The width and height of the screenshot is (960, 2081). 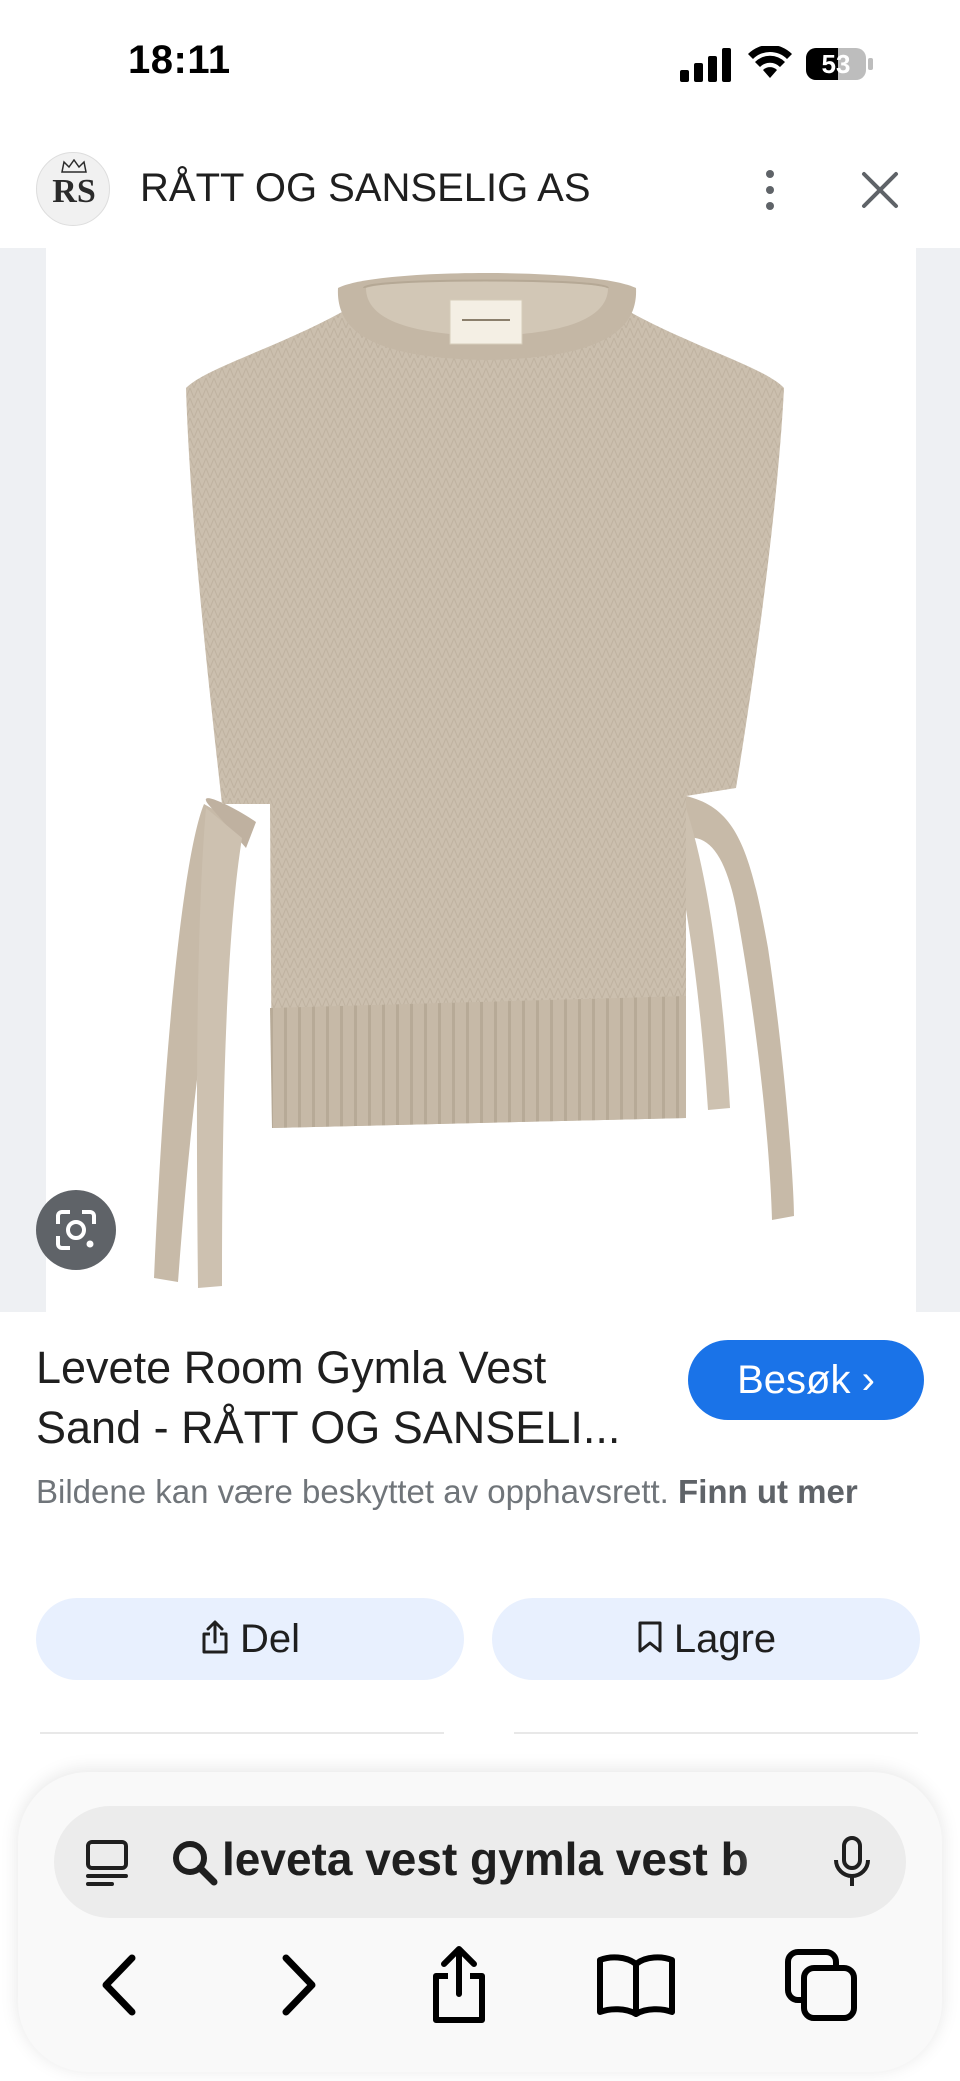 I want to click on google-lens-button, so click(x=76, y=1230).